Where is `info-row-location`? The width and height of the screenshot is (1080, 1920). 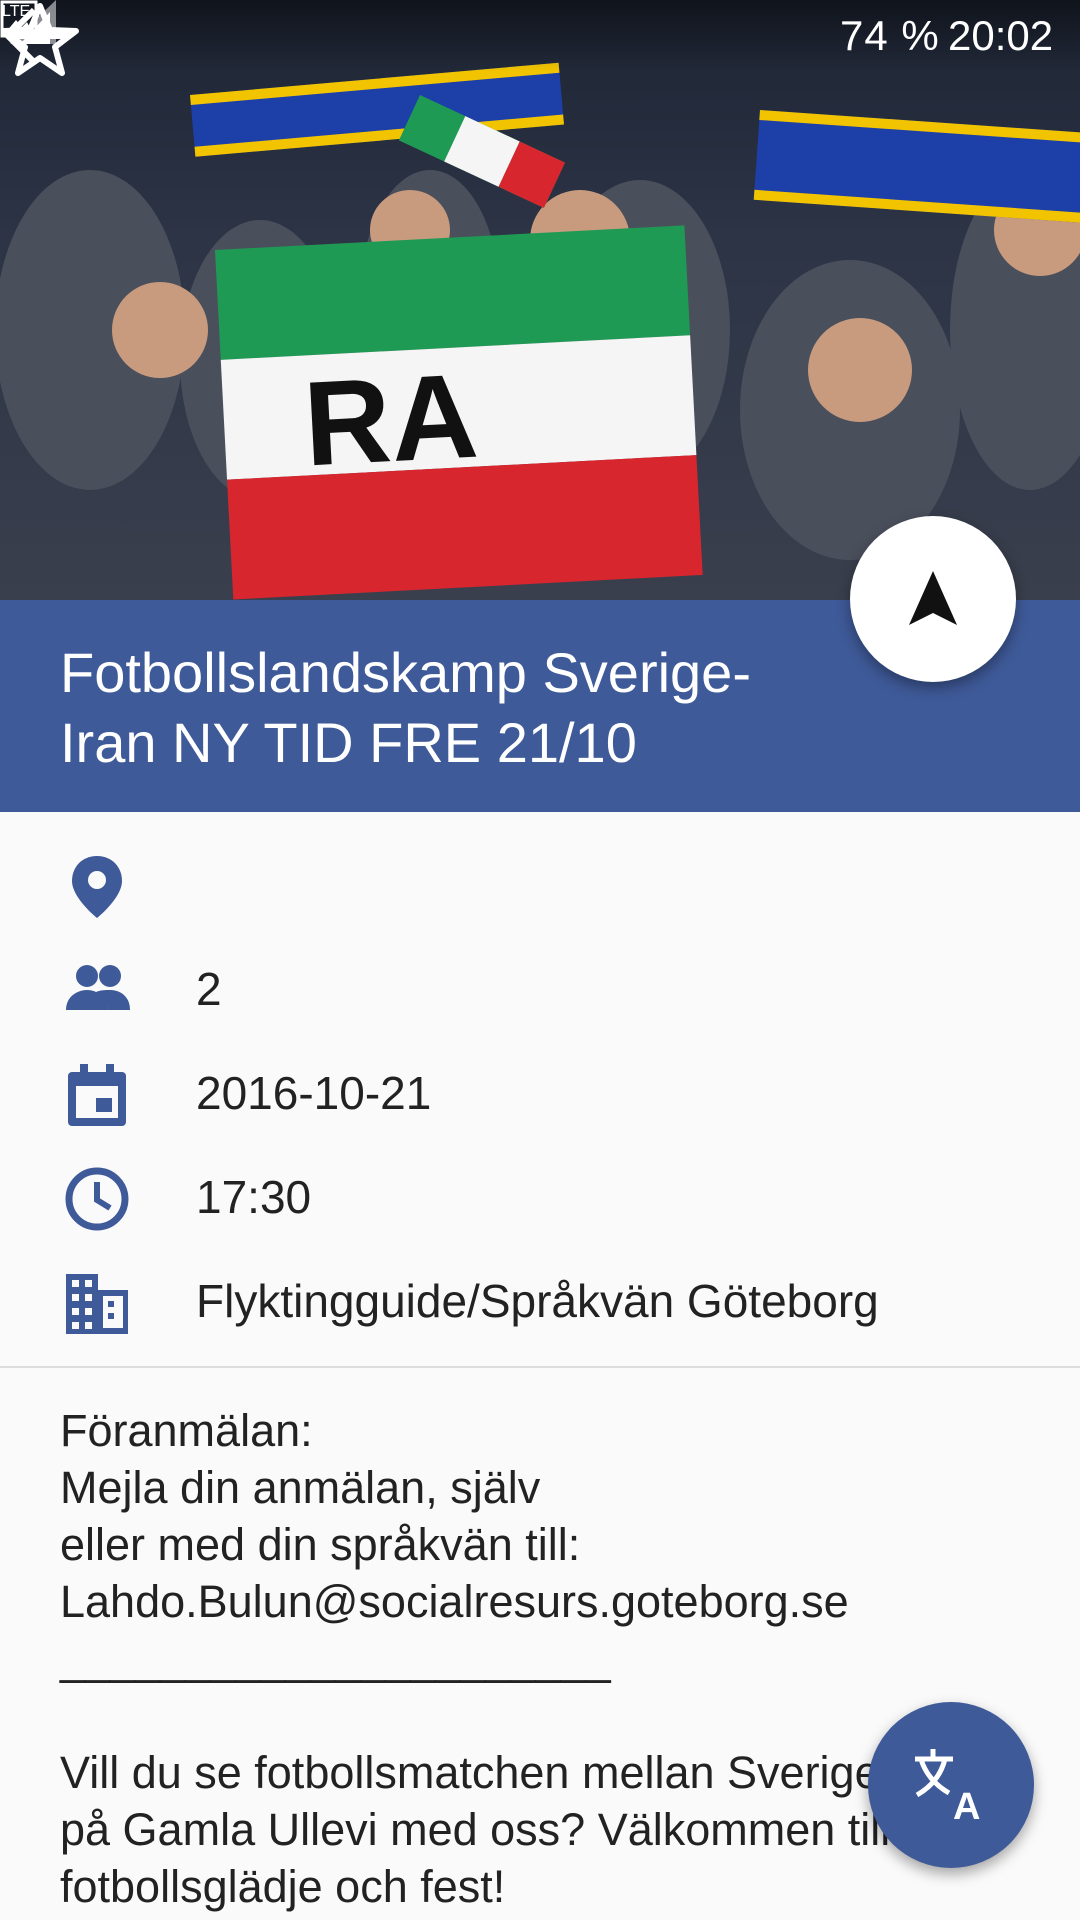 info-row-location is located at coordinates (540, 882).